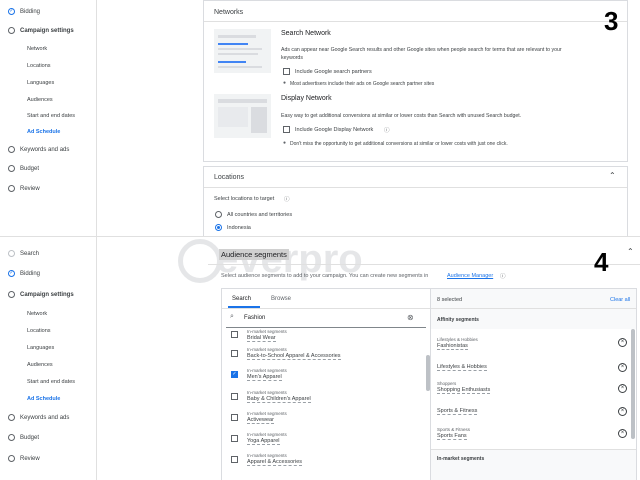  What do you see at coordinates (286, 71) in the screenshot?
I see `search-partners-checkbox` at bounding box center [286, 71].